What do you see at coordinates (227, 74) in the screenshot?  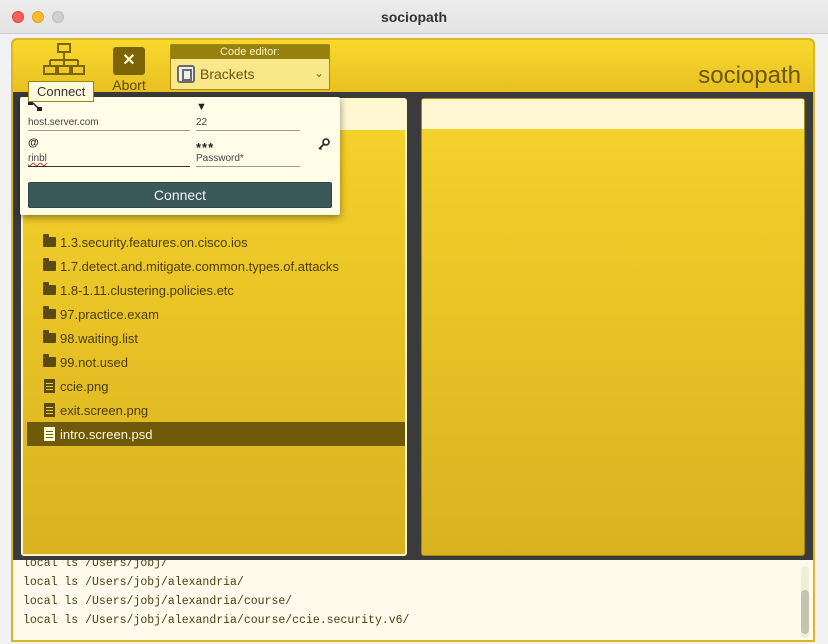 I see `code-editor-value: Brackets` at bounding box center [227, 74].